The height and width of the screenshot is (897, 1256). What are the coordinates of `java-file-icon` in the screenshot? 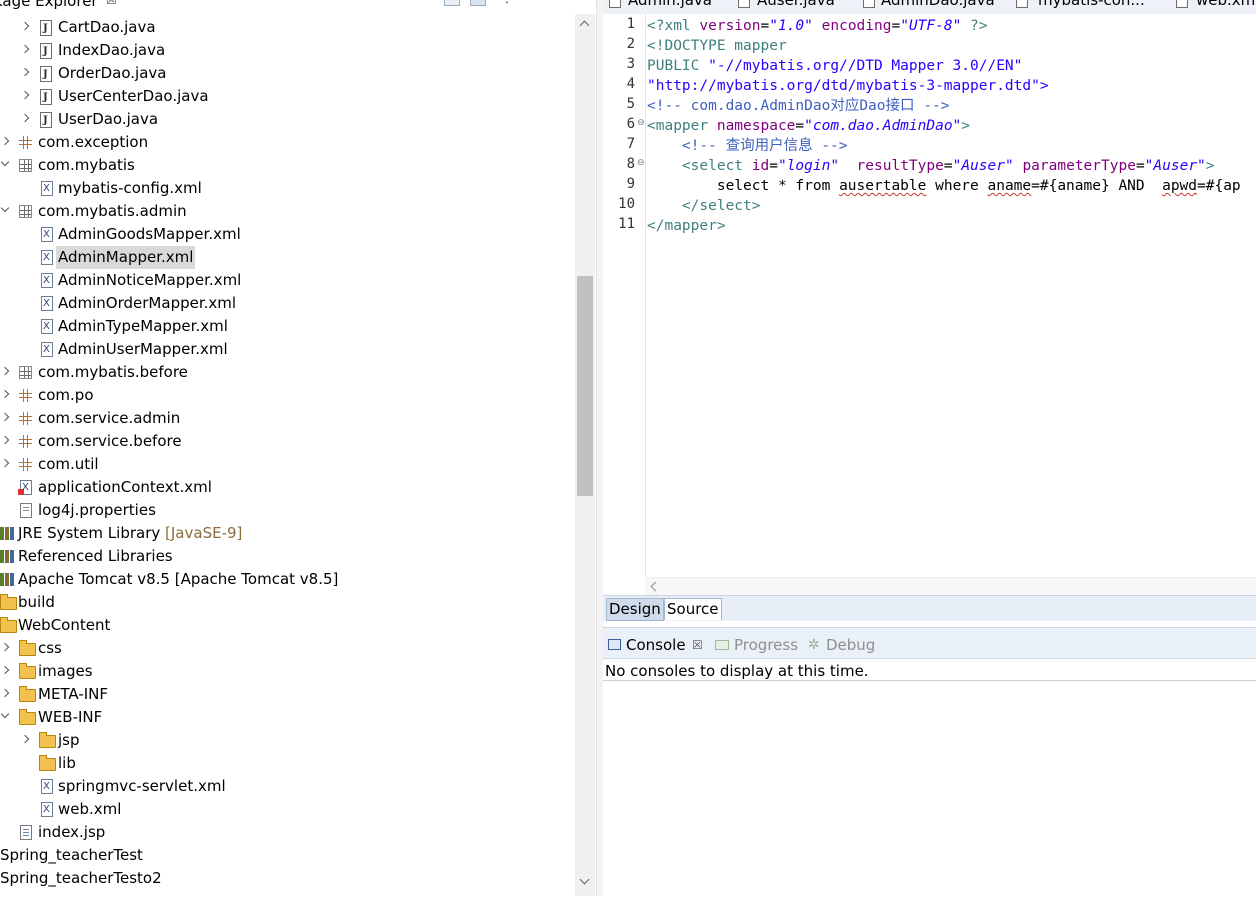 It's located at (46, 97).